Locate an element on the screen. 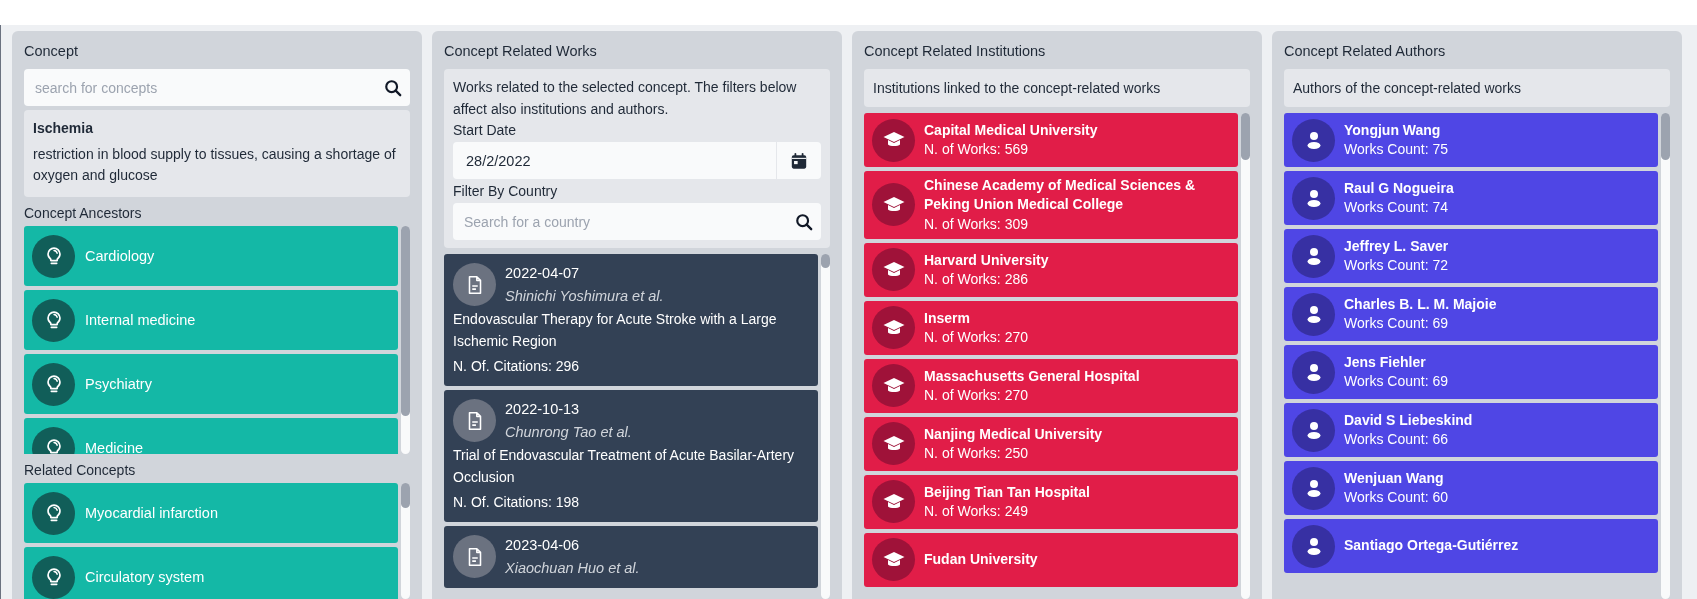 This screenshot has height=599, width=1697. work-authors: Chunrong Tao et al. is located at coordinates (568, 432).